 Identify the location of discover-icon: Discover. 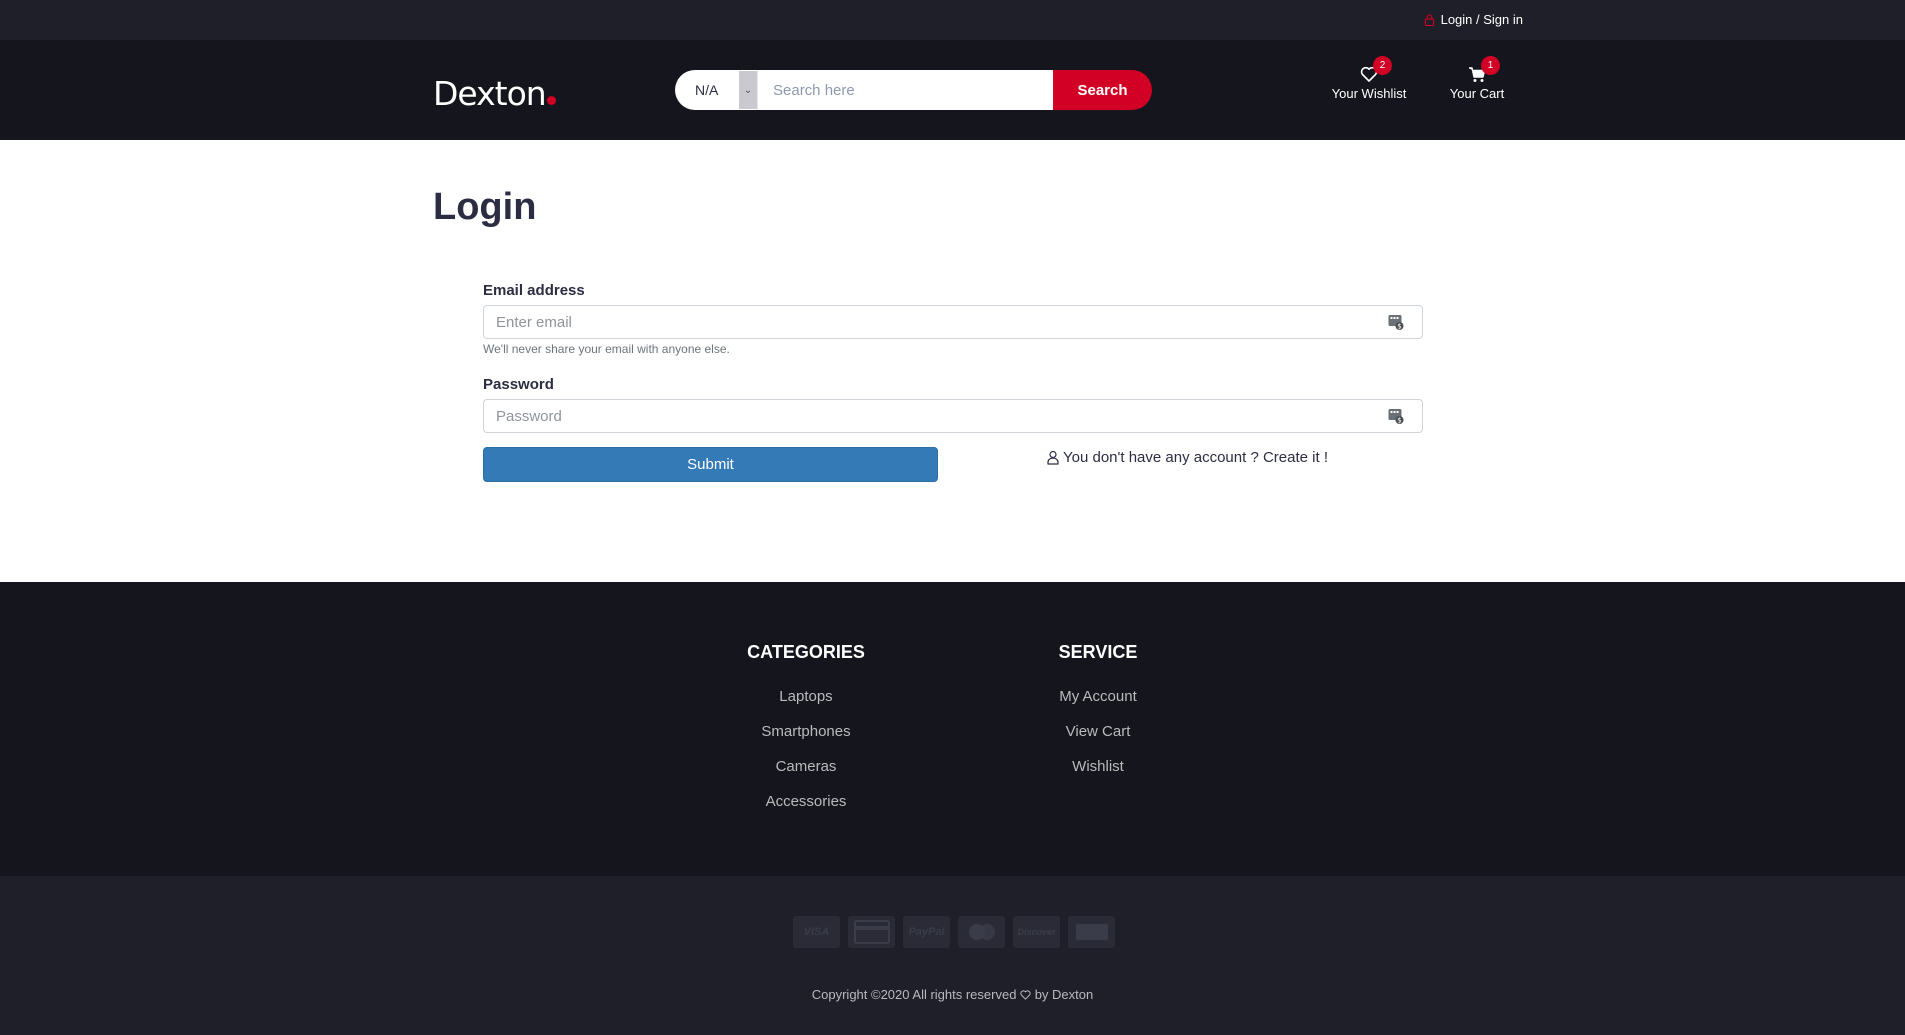
(1036, 932).